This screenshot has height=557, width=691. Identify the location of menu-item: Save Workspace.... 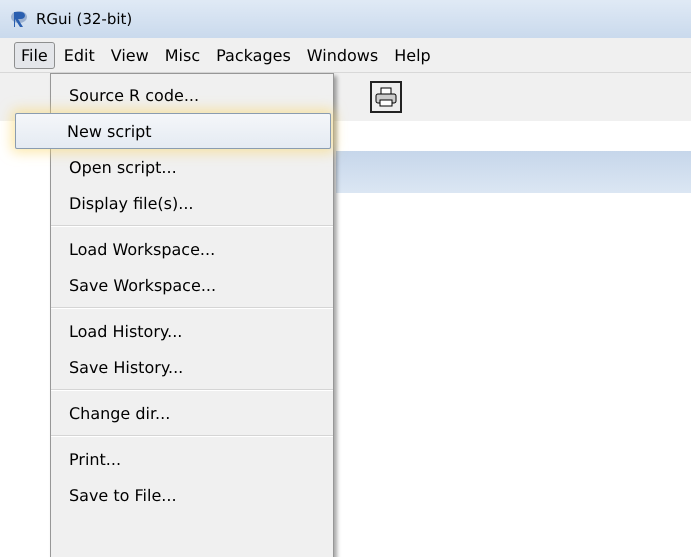
(192, 285).